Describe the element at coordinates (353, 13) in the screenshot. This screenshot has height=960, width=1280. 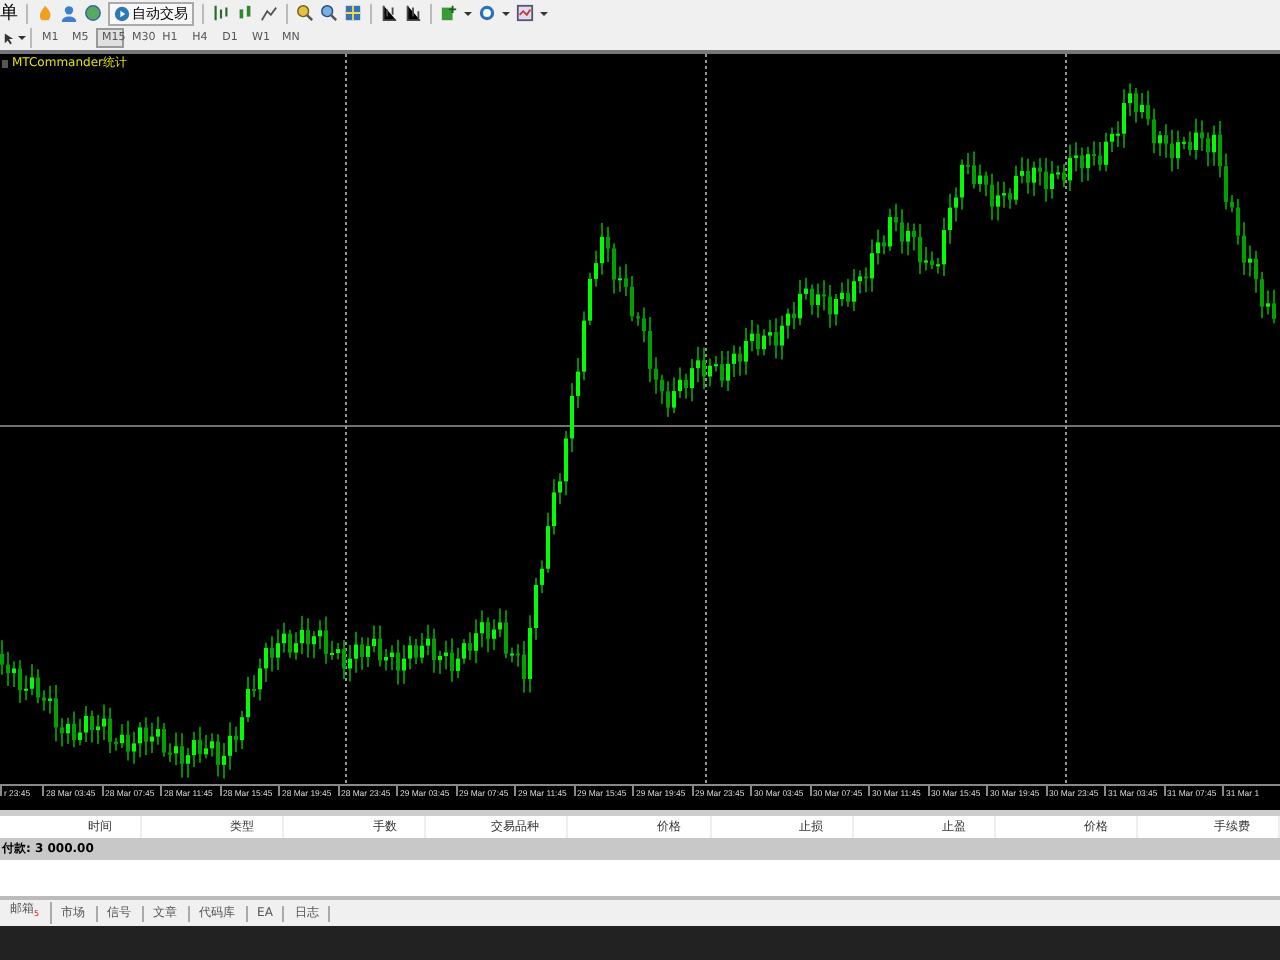
I see `tile-windows-icon` at that location.